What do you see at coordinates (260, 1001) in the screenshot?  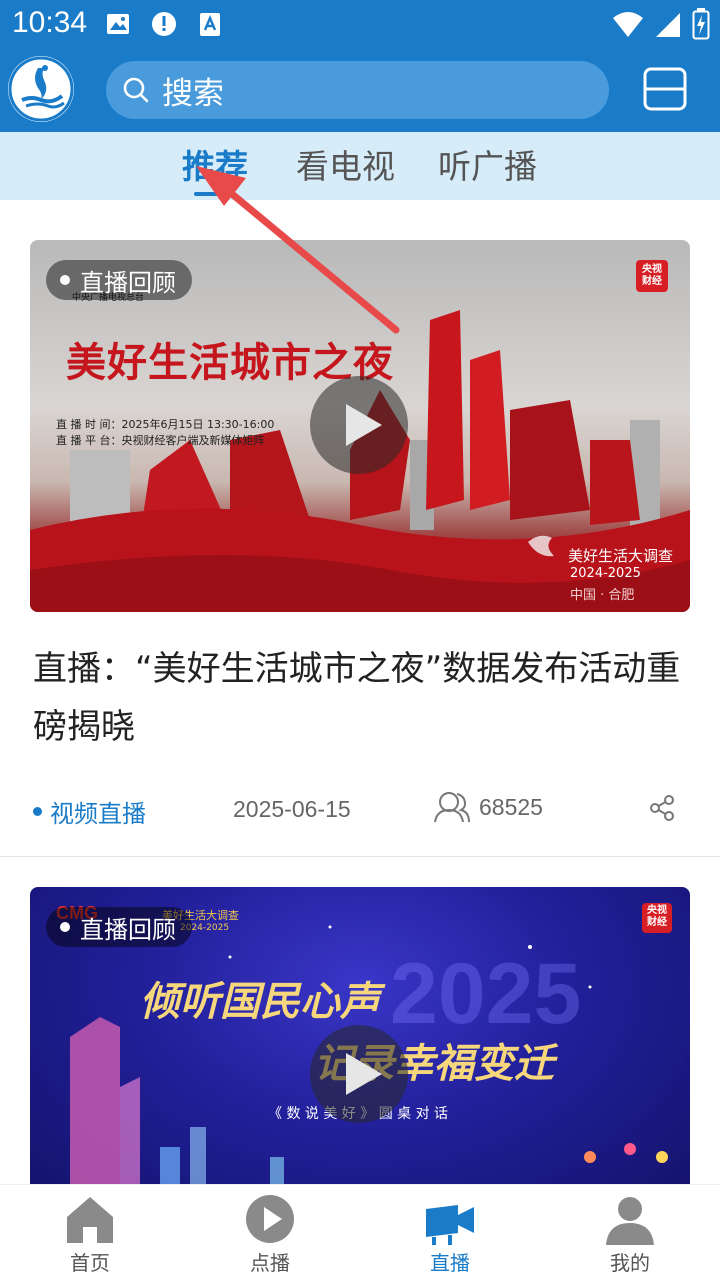 I see `slogan-line-1: 倾听国民心声` at bounding box center [260, 1001].